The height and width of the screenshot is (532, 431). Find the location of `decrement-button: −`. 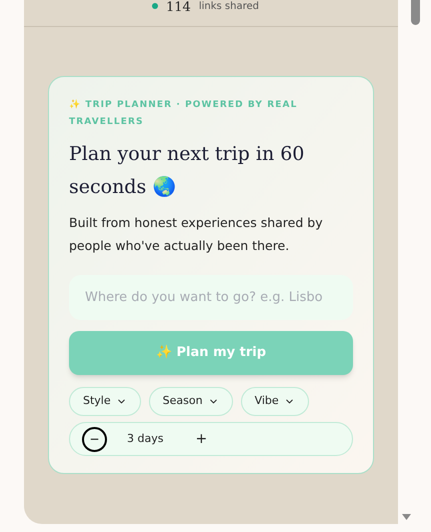

decrement-button: − is located at coordinates (94, 439).